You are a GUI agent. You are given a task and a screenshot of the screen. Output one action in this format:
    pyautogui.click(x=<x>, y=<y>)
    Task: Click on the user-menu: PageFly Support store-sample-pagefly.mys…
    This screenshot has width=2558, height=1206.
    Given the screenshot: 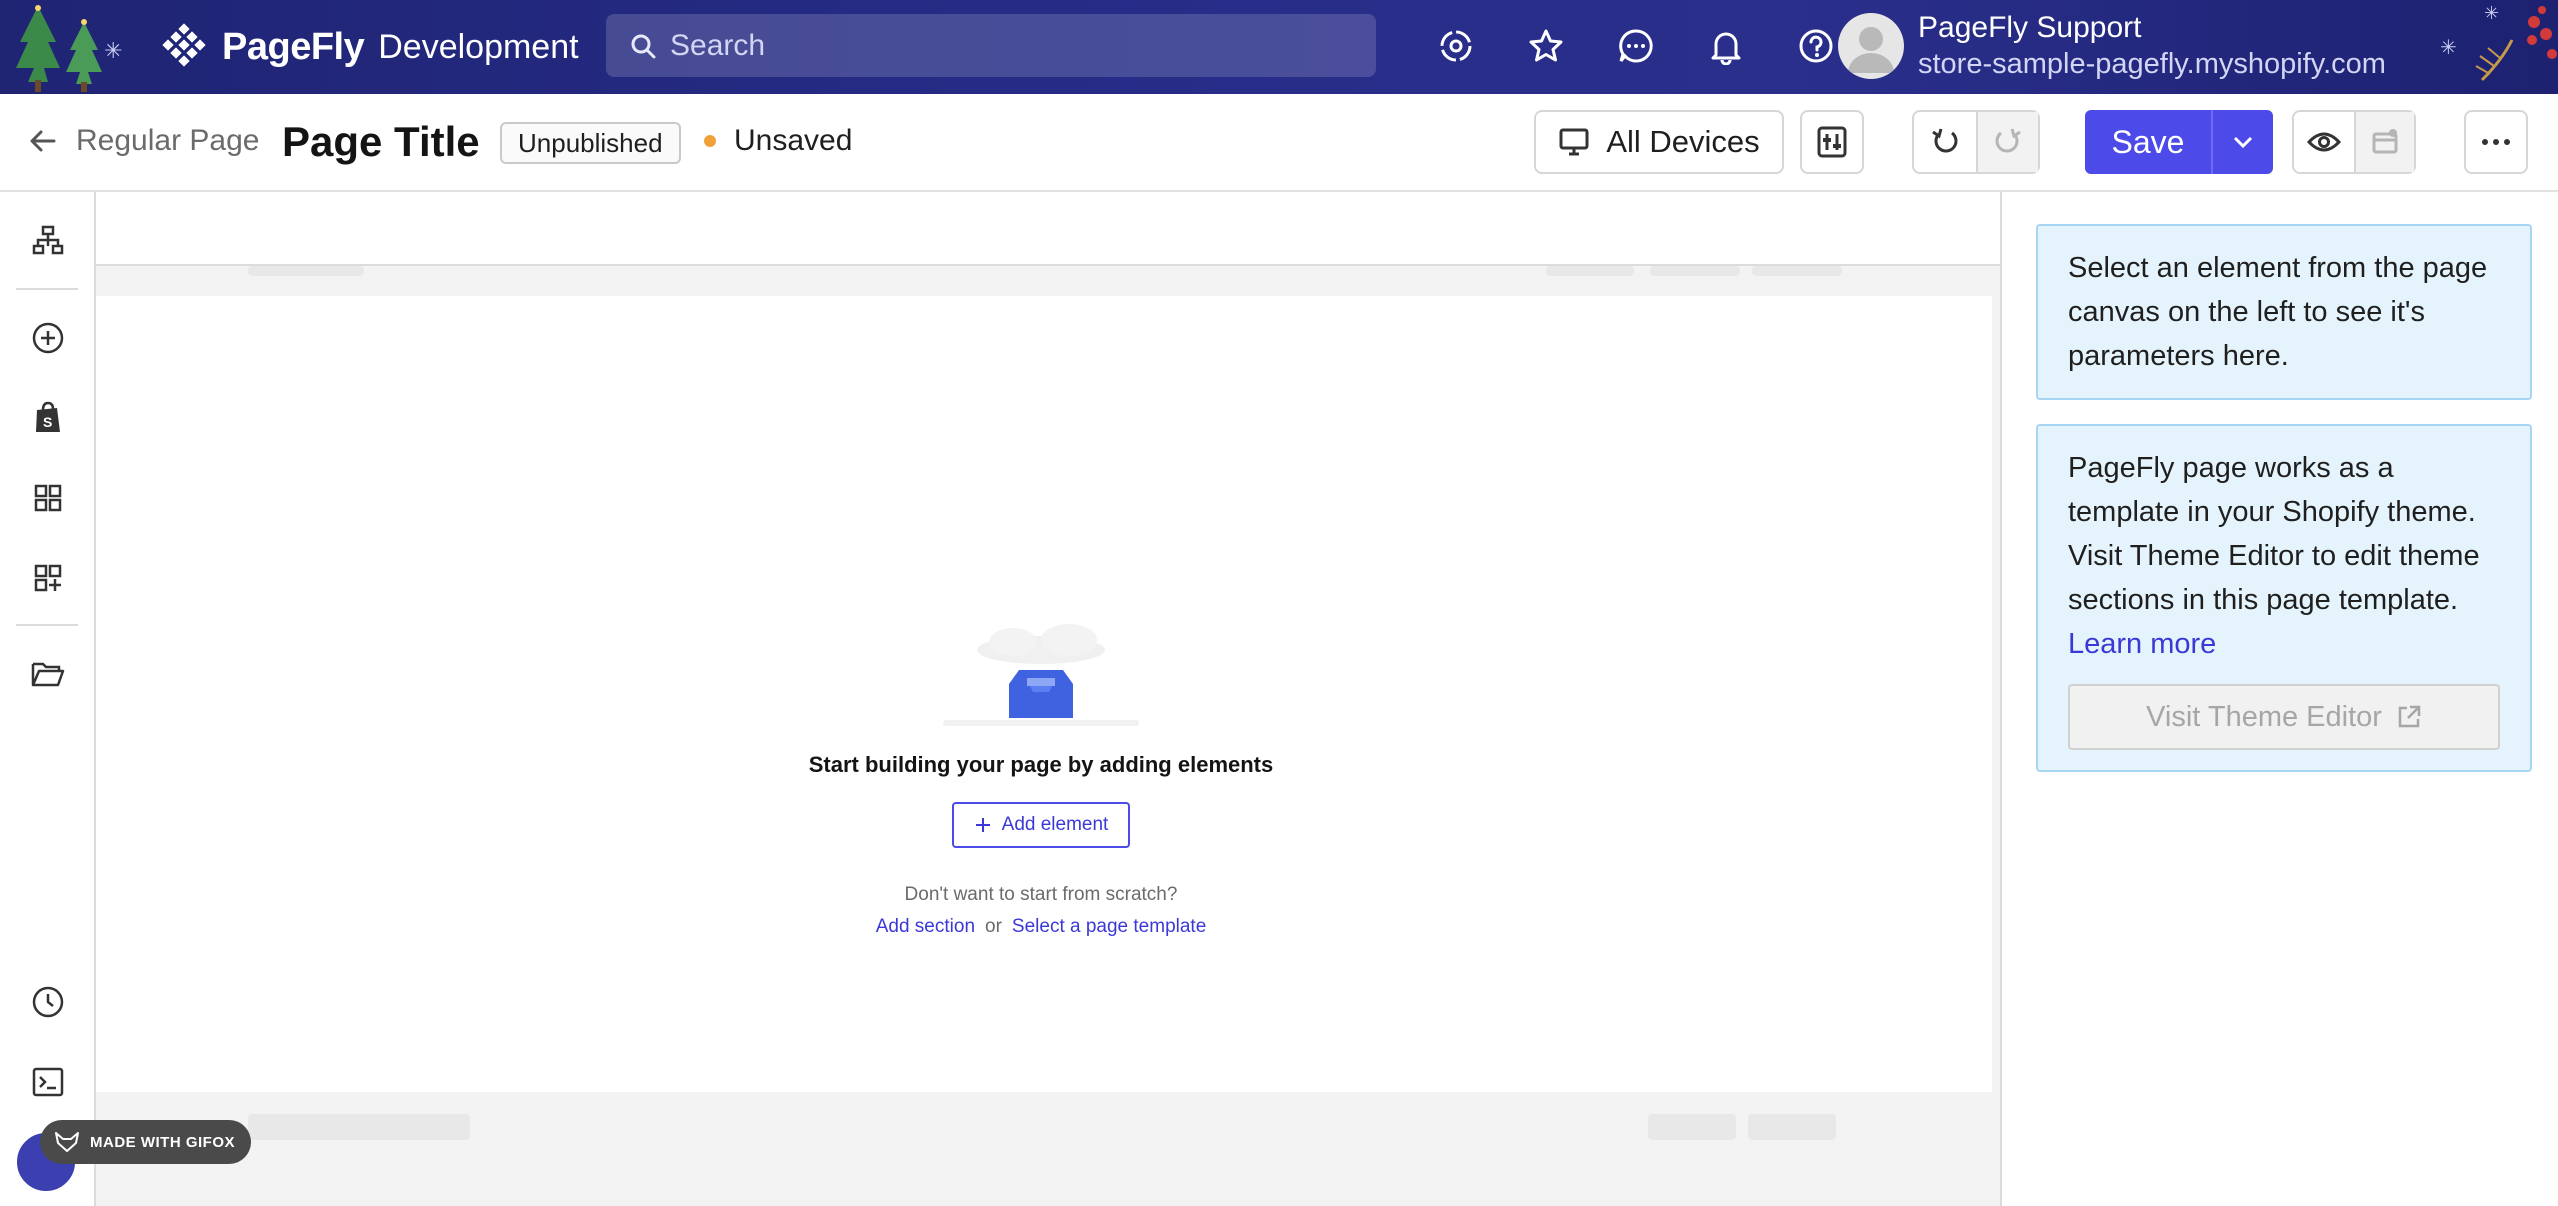 What is the action you would take?
    pyautogui.click(x=2112, y=46)
    